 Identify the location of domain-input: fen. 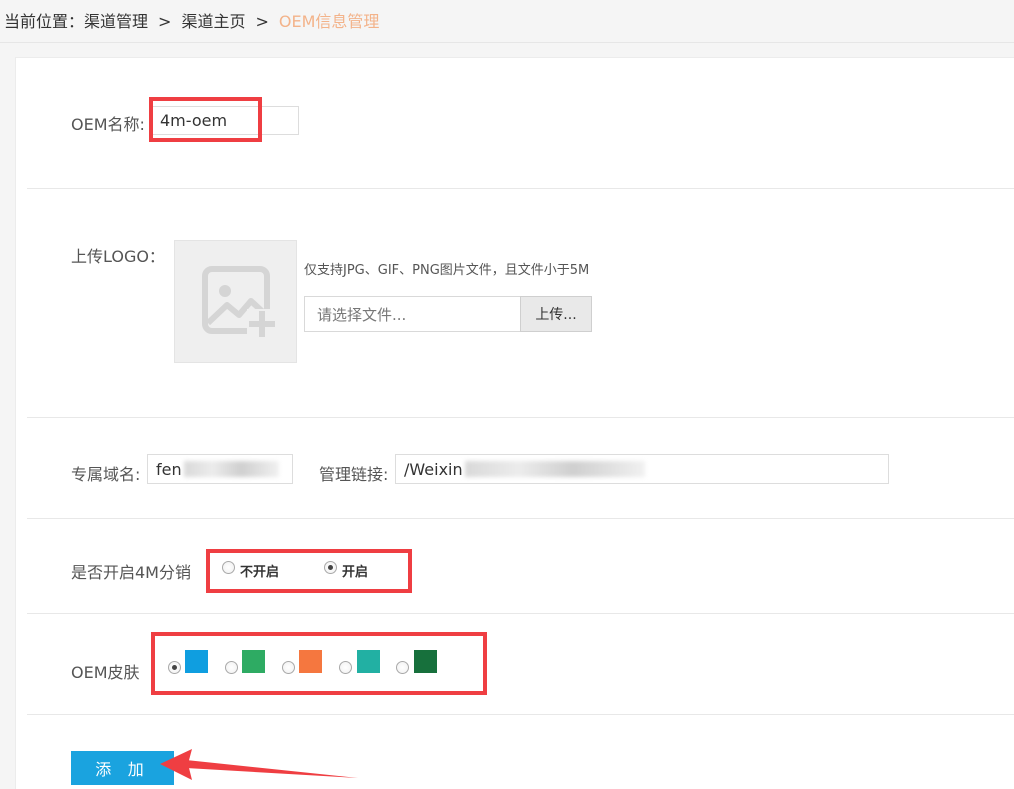
(220, 469).